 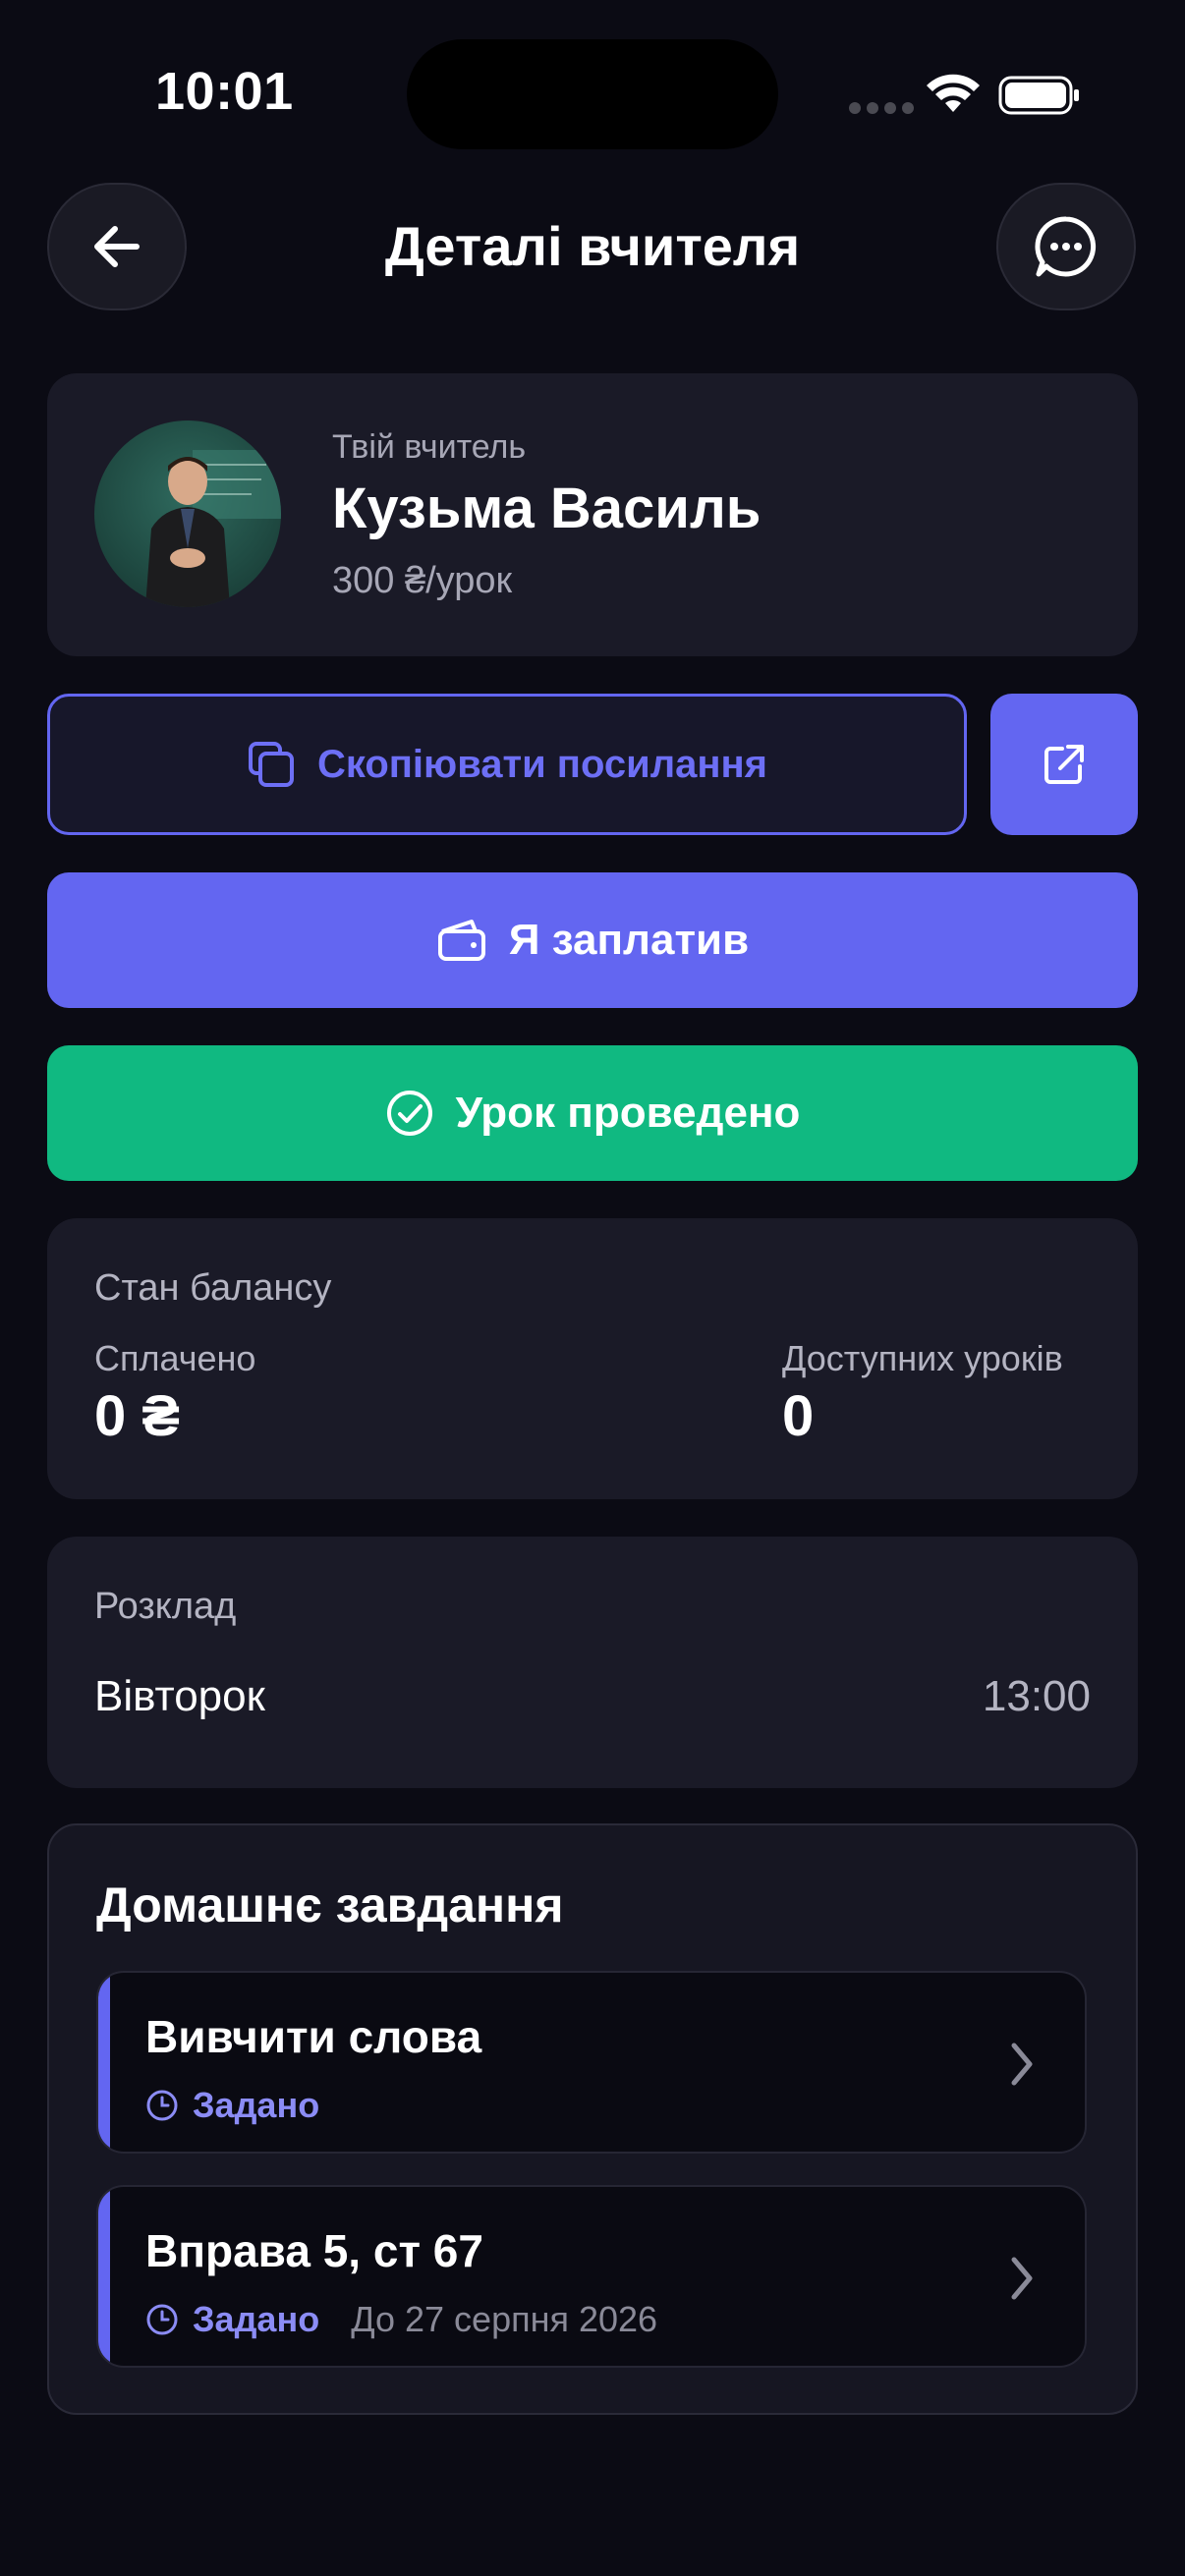 What do you see at coordinates (187, 513) in the screenshot?
I see `teacher-avatar` at bounding box center [187, 513].